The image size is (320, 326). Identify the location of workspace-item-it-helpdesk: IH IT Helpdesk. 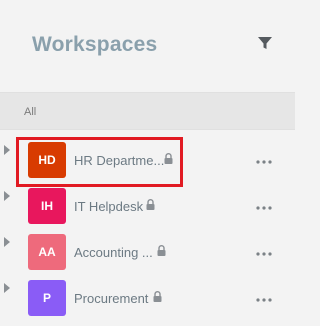
(147, 200).